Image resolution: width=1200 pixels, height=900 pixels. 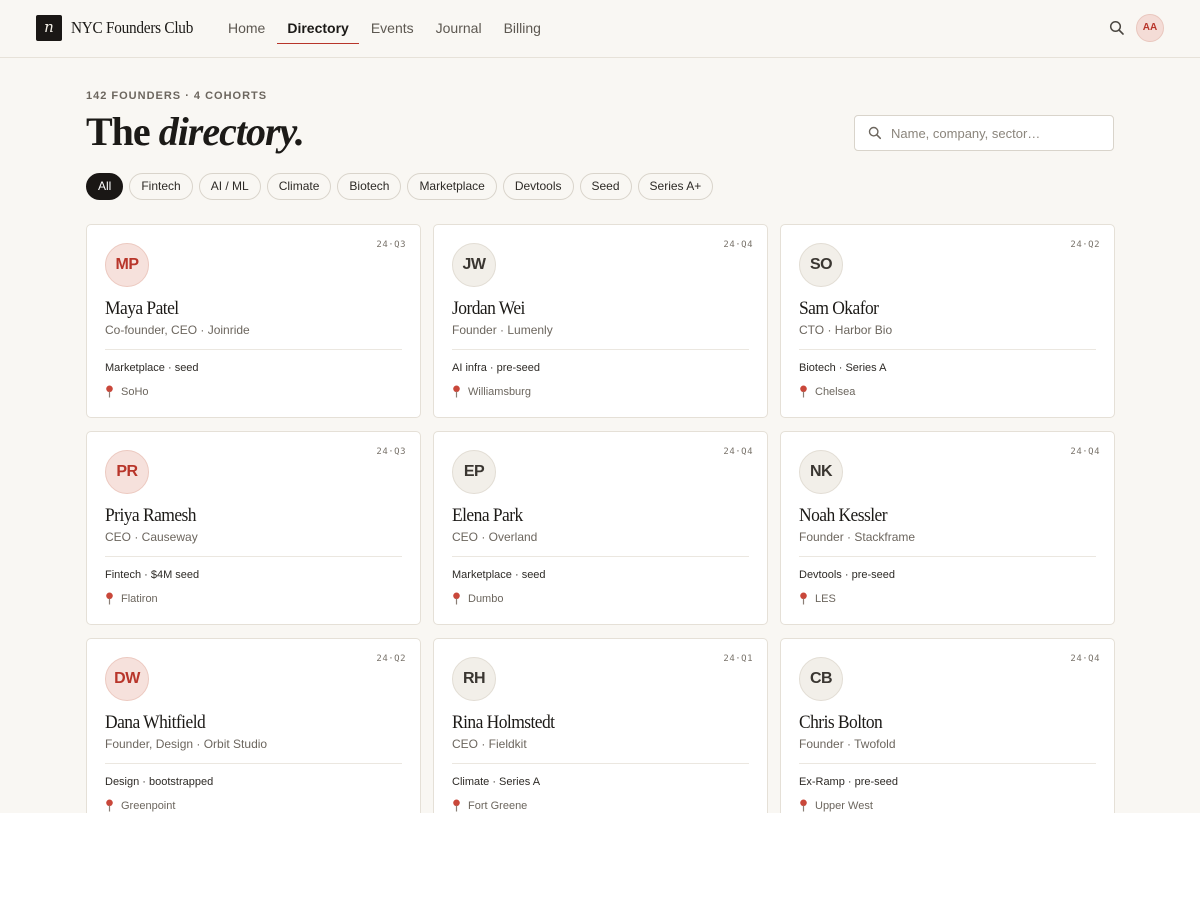 What do you see at coordinates (474, 265) in the screenshot?
I see `founder-avatar: JW` at bounding box center [474, 265].